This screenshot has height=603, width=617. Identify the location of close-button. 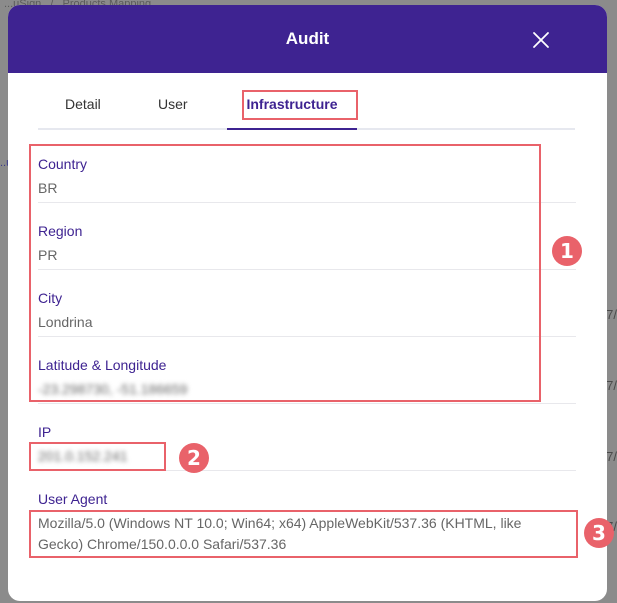
(541, 40).